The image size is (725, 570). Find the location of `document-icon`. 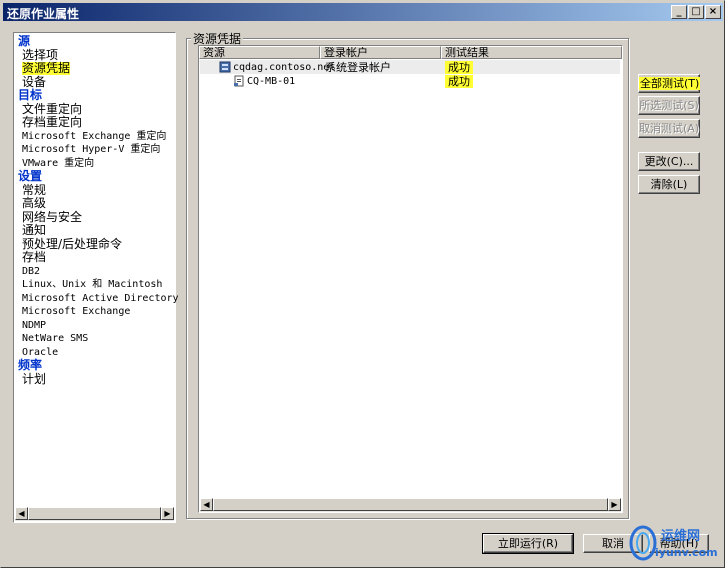

document-icon is located at coordinates (239, 81).